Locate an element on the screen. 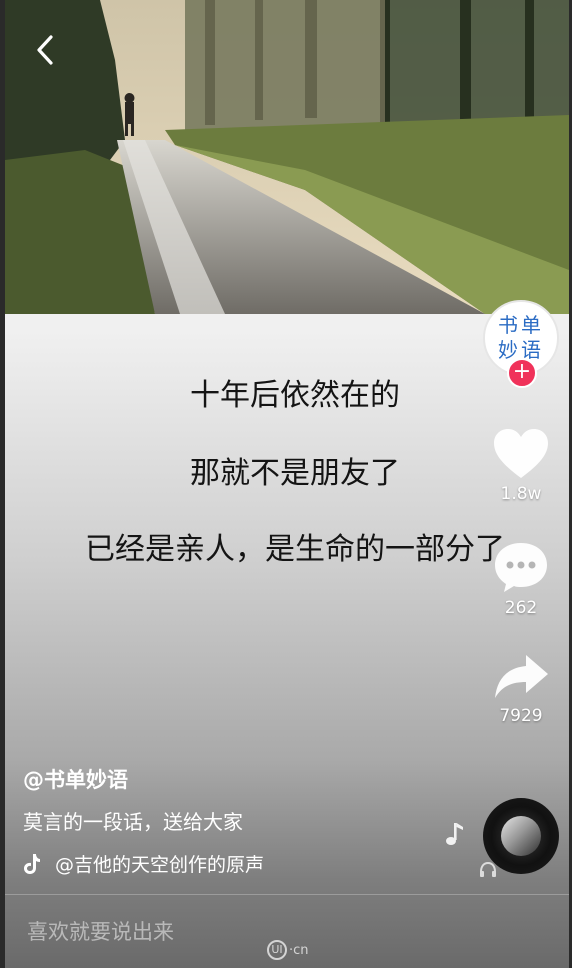 The image size is (572, 968). caption-line-1: 十年后依然在的 is located at coordinates (295, 395).